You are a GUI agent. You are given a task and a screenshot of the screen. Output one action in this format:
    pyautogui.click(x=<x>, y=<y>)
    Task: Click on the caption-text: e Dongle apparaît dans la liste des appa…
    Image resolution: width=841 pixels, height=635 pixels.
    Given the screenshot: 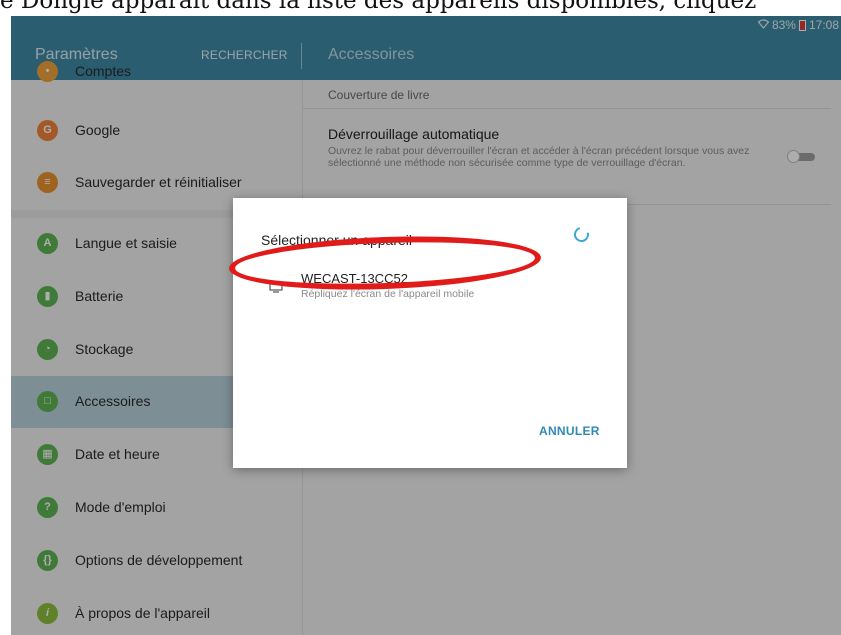 What is the action you would take?
    pyautogui.click(x=378, y=7)
    